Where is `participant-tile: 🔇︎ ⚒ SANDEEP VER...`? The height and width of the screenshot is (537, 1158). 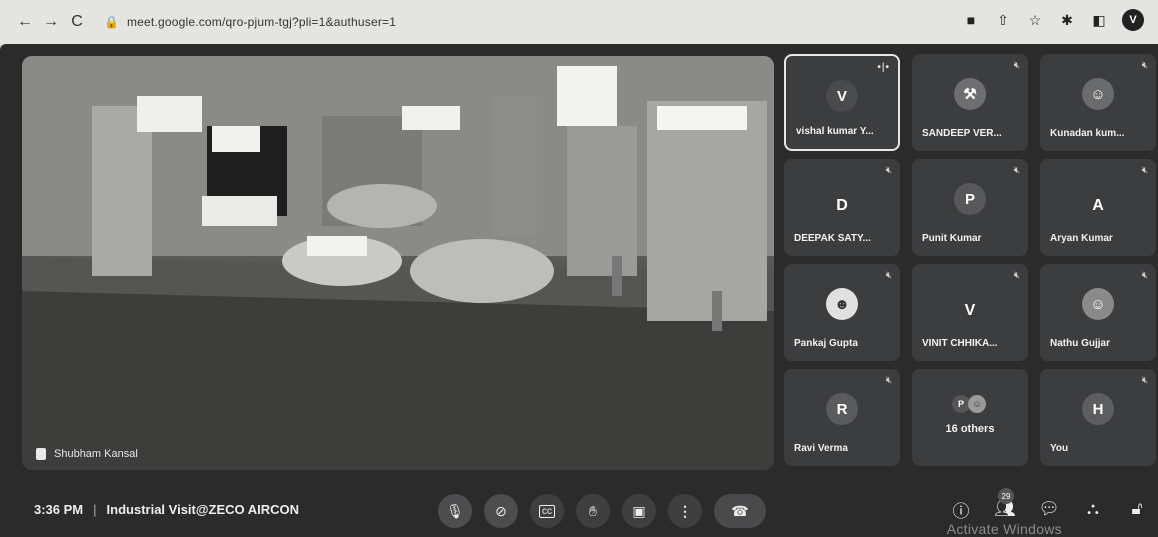
participant-tile: 🔇︎ ⚒ SANDEEP VER... is located at coordinates (970, 102).